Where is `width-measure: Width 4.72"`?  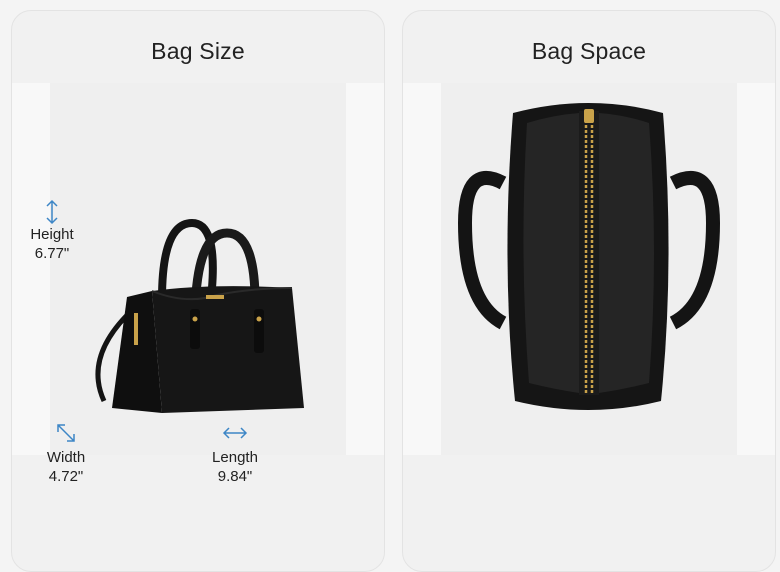
width-measure: Width 4.72" is located at coordinates (66, 454).